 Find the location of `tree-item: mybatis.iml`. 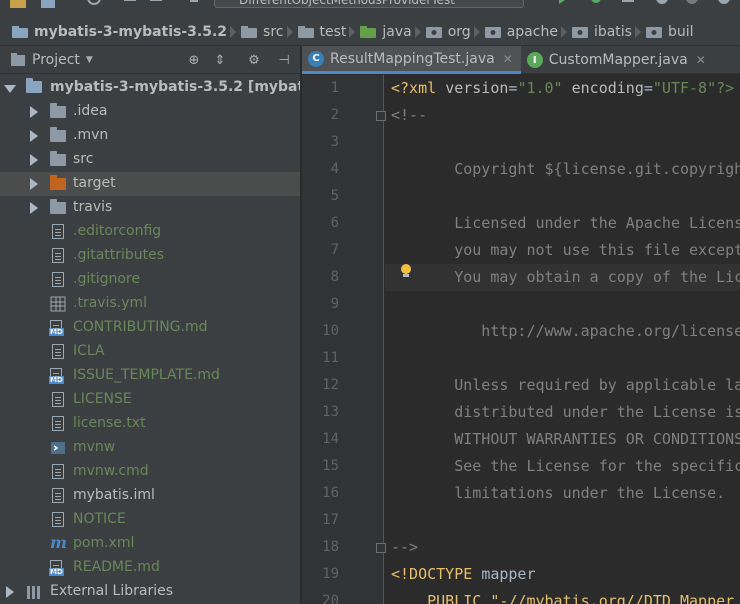

tree-item: mybatis.iml is located at coordinates (150, 496).